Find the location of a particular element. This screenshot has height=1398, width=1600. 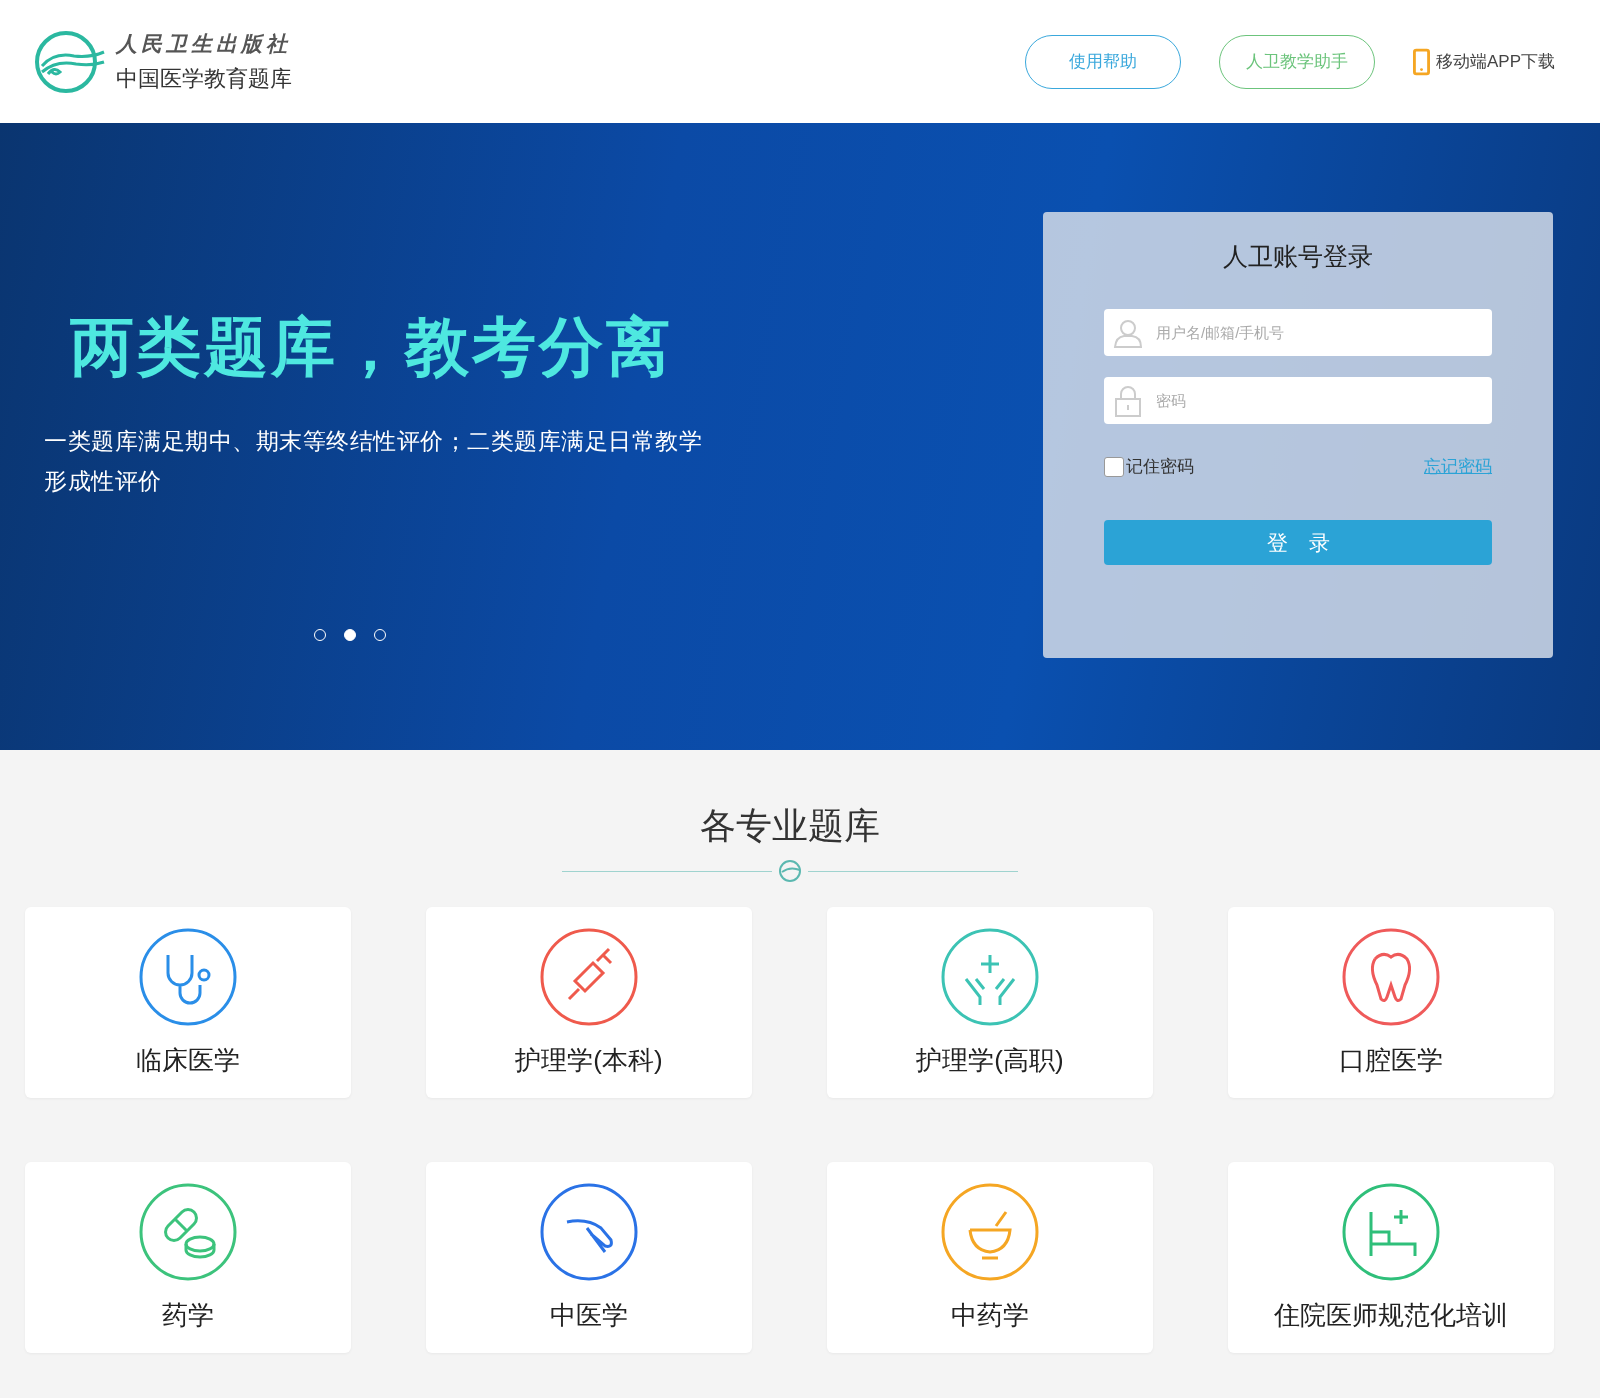

subject-card: 护理学(本科) is located at coordinates (589, 1002).